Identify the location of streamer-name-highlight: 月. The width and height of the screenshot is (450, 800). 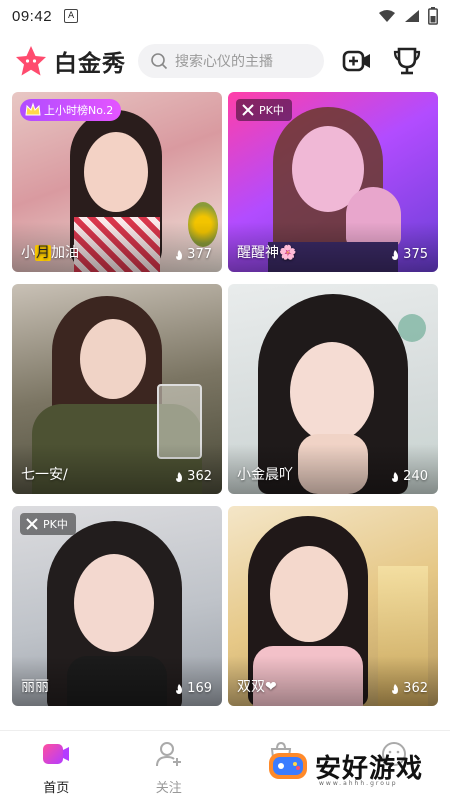
(43, 253).